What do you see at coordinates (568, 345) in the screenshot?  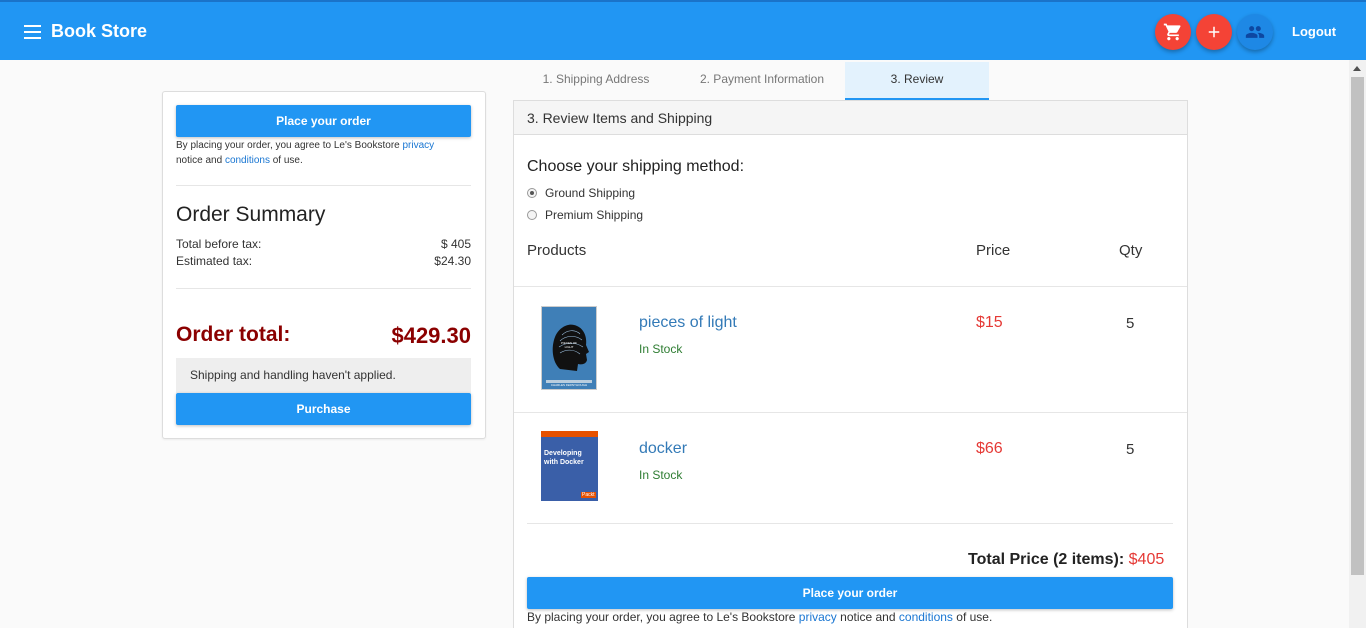 I see `cover-title-text: PIECES OF LIGHT` at bounding box center [568, 345].